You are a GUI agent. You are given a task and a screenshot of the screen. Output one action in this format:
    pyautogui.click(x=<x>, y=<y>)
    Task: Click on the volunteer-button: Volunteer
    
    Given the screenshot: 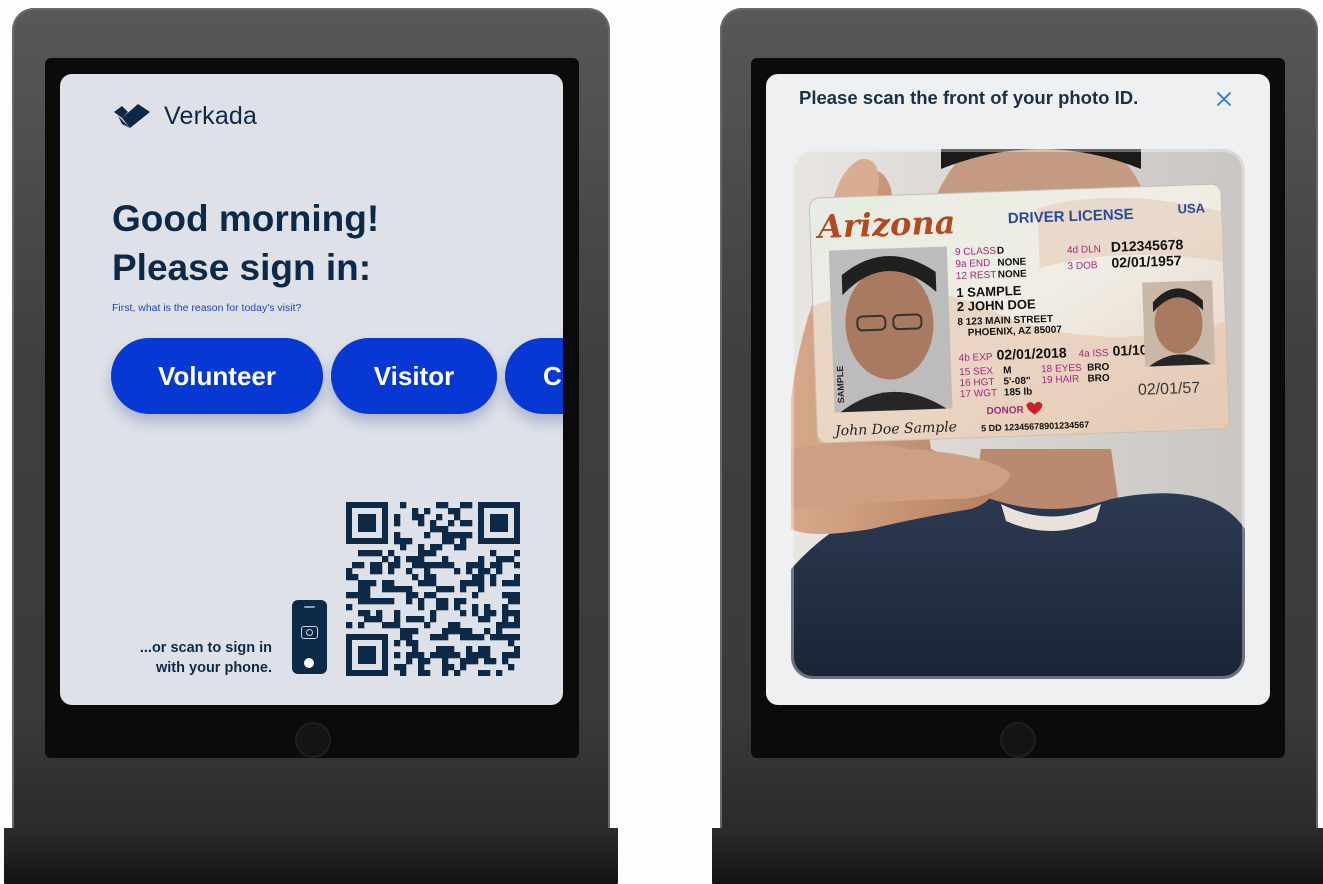 What is the action you would take?
    pyautogui.click(x=217, y=376)
    